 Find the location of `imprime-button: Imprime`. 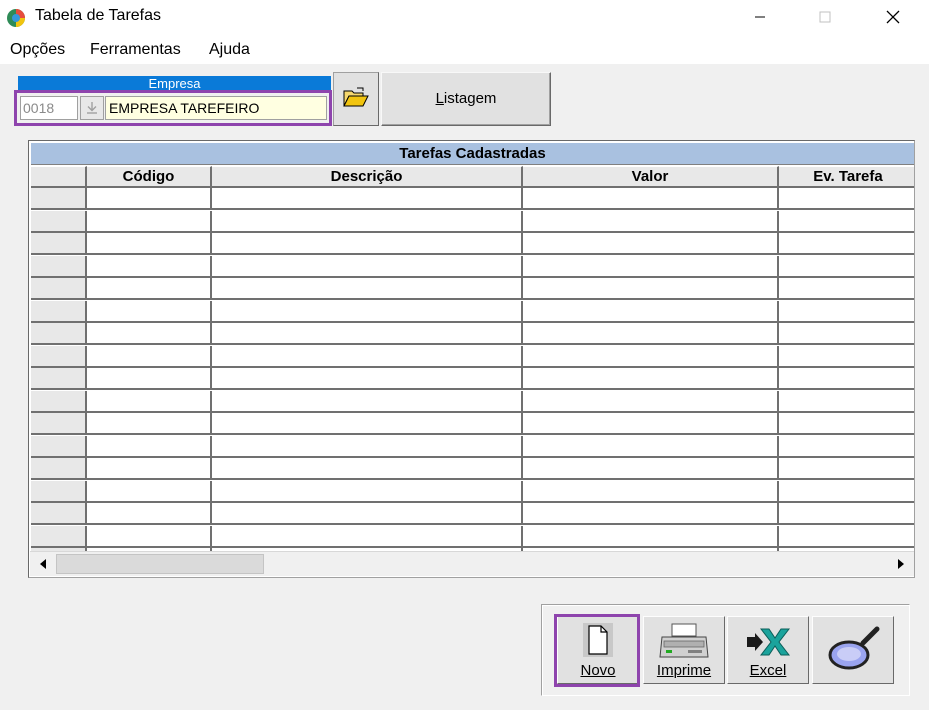

imprime-button: Imprime is located at coordinates (684, 650).